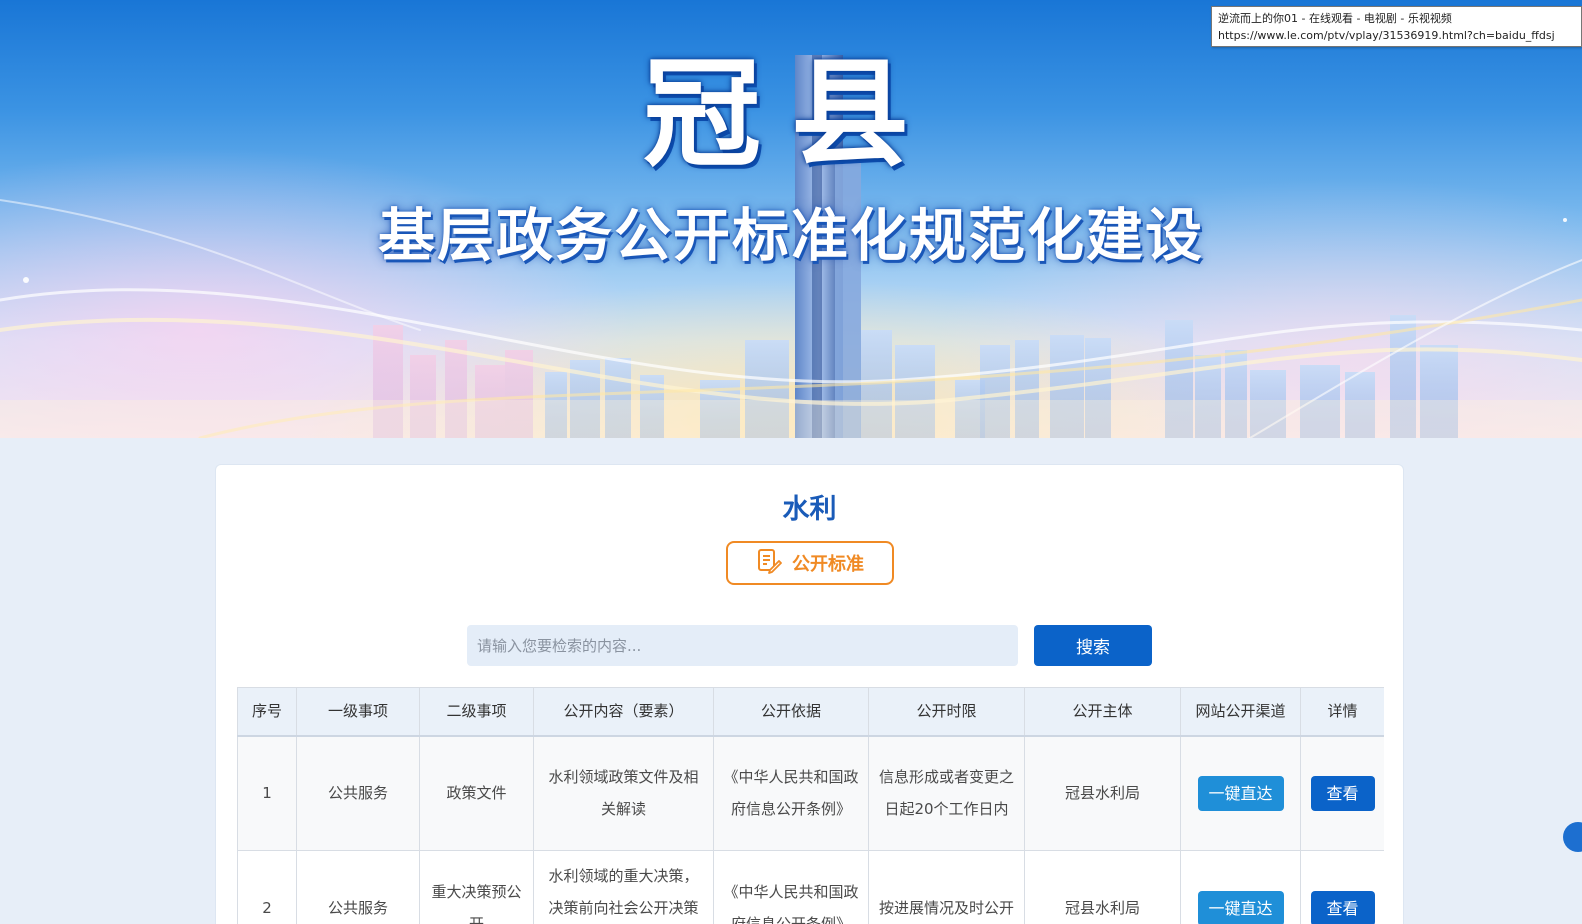 This screenshot has height=924, width=1582. I want to click on column-header: 序号, so click(267, 712).